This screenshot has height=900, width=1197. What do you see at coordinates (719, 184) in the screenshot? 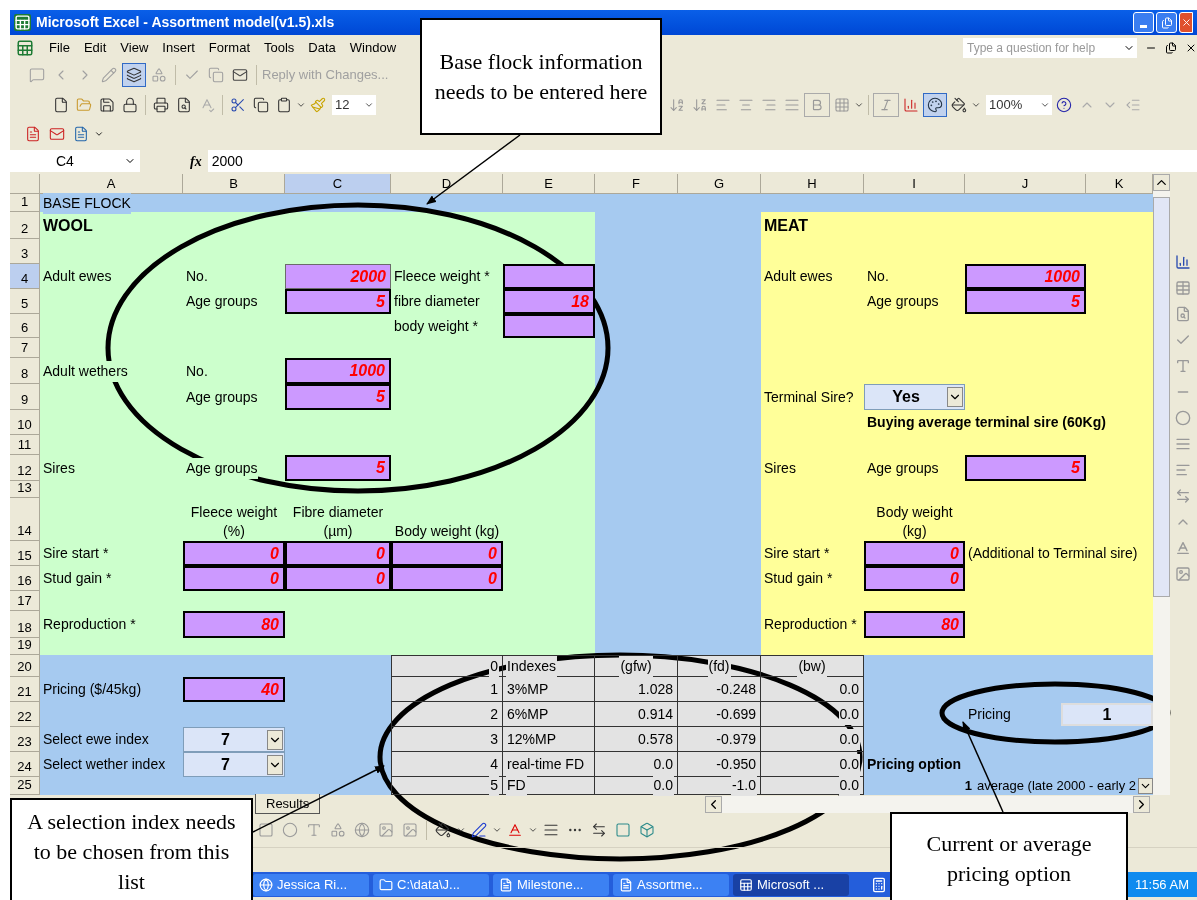
I see `column-header: G` at bounding box center [719, 184].